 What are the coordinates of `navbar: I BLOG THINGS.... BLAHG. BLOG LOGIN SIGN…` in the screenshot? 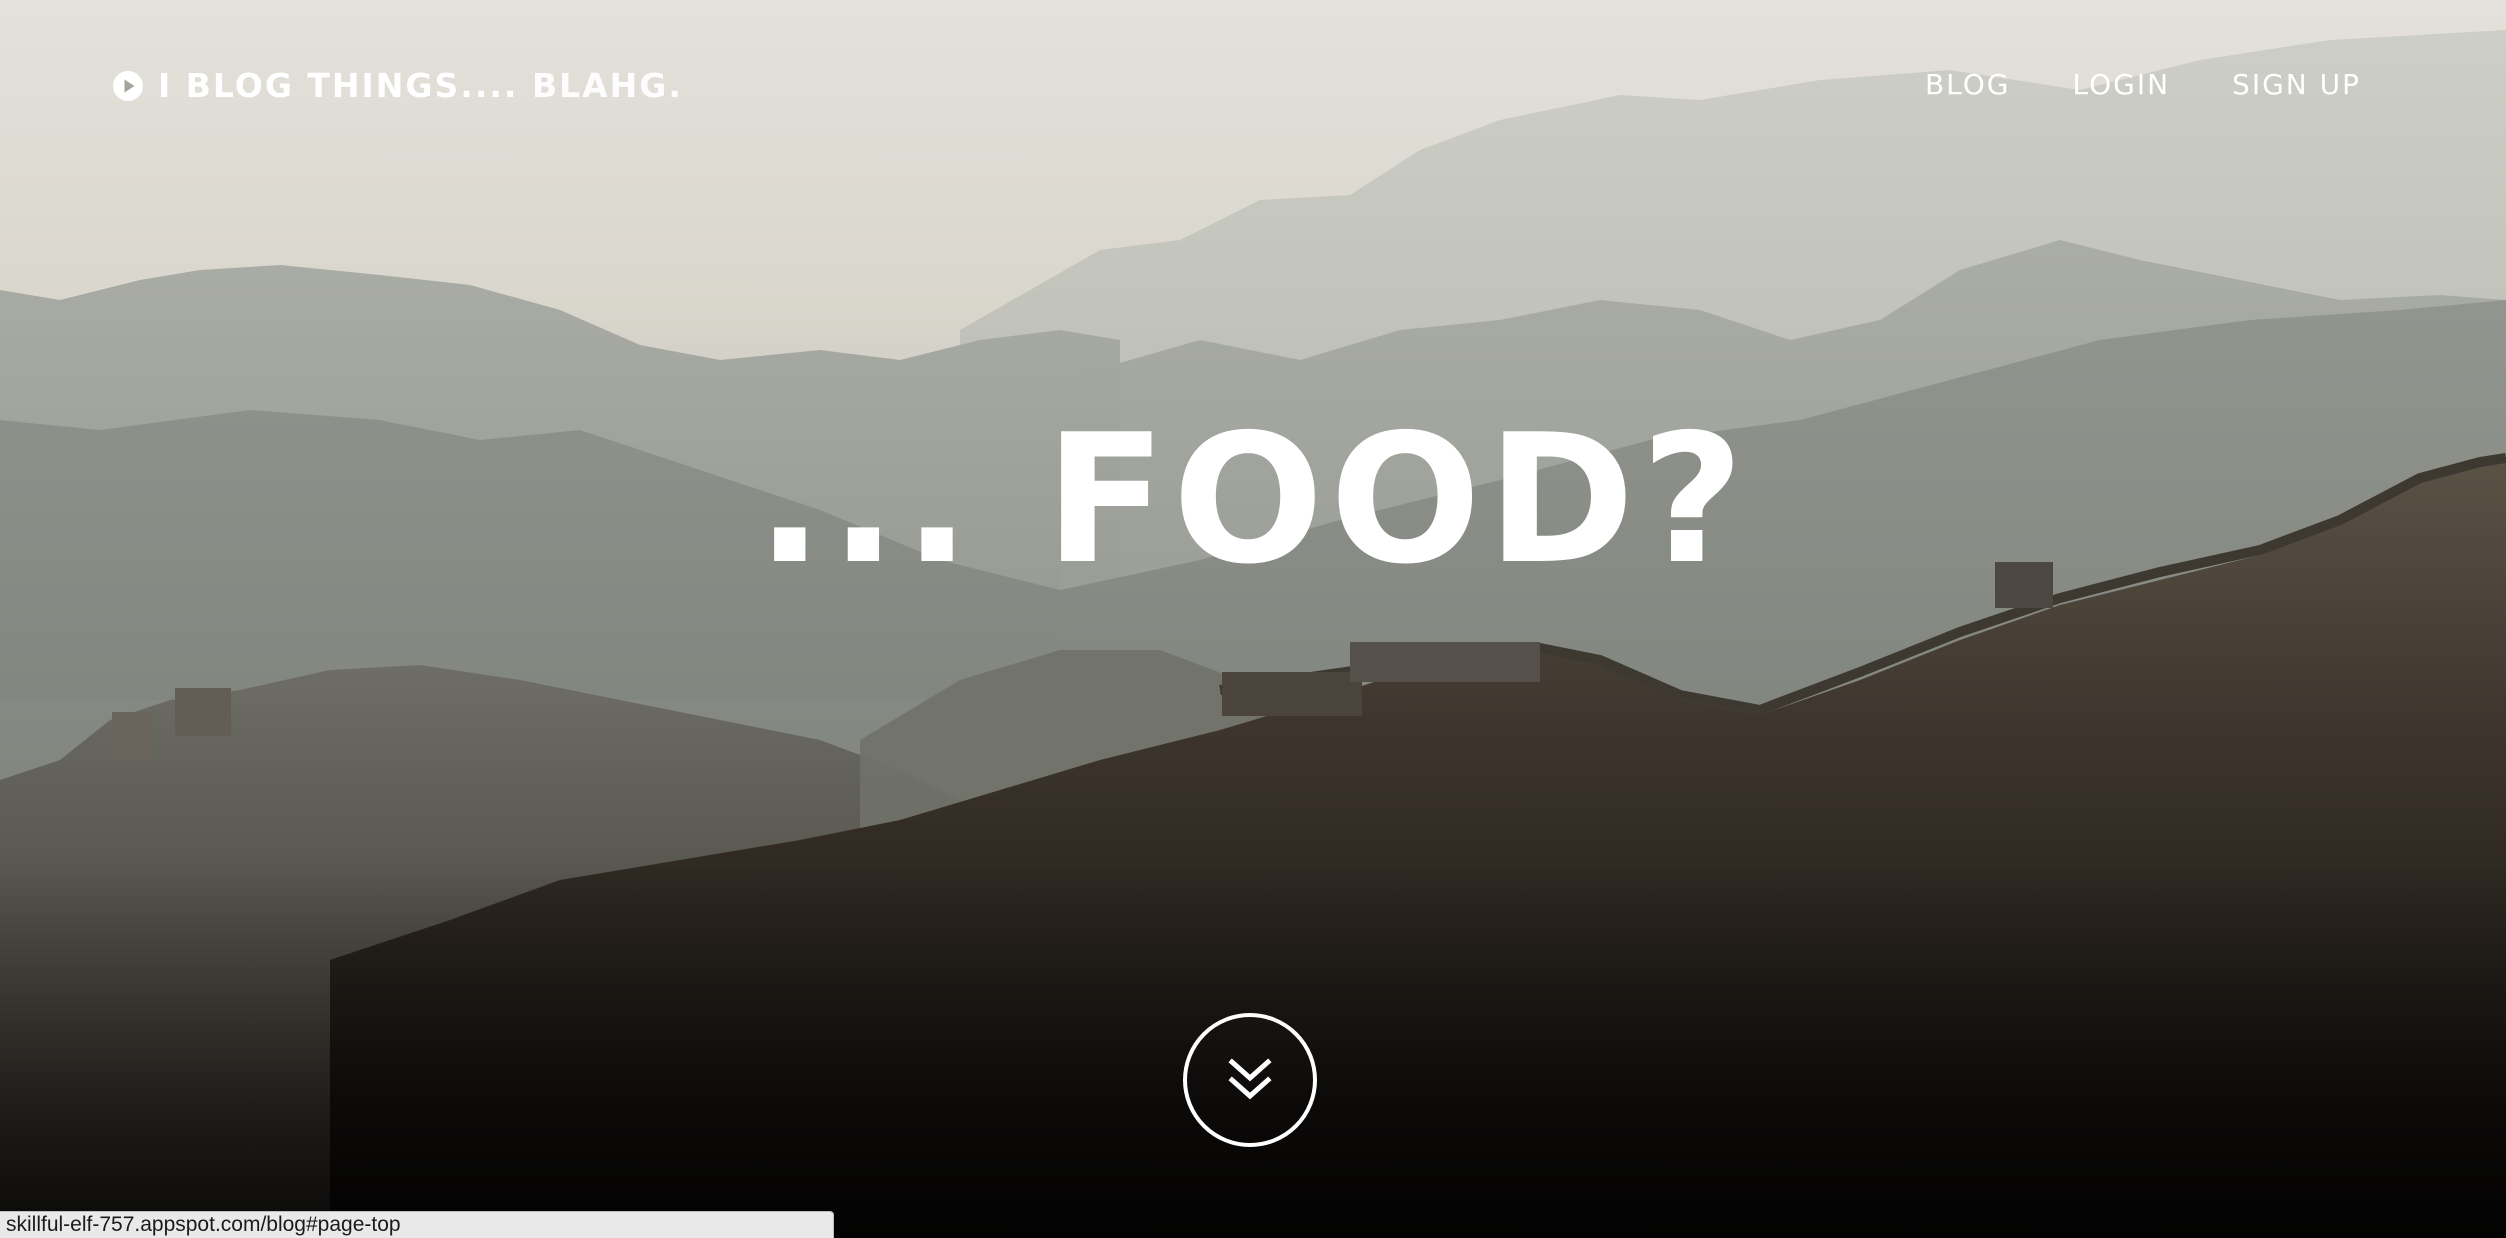 It's located at (1253, 87).